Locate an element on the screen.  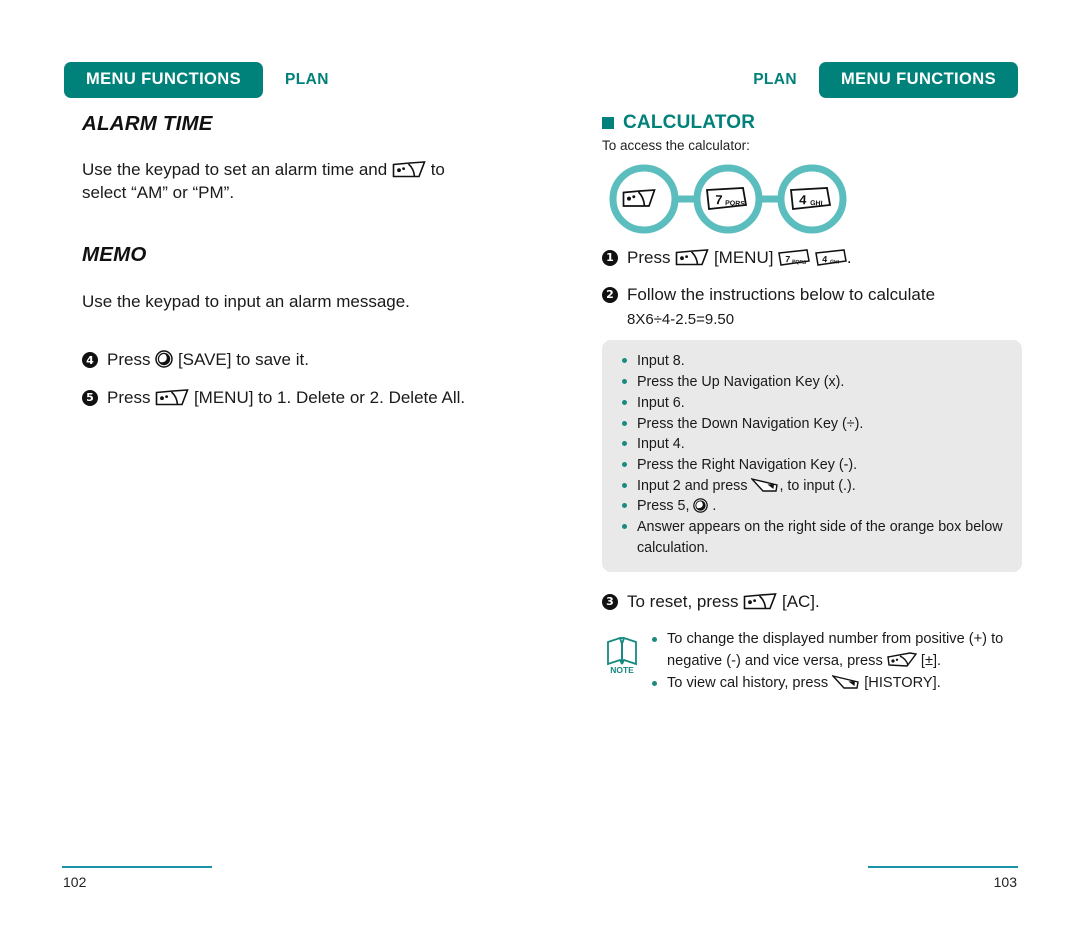
right-step-3-before: To reset, press is located at coordinates (683, 601).